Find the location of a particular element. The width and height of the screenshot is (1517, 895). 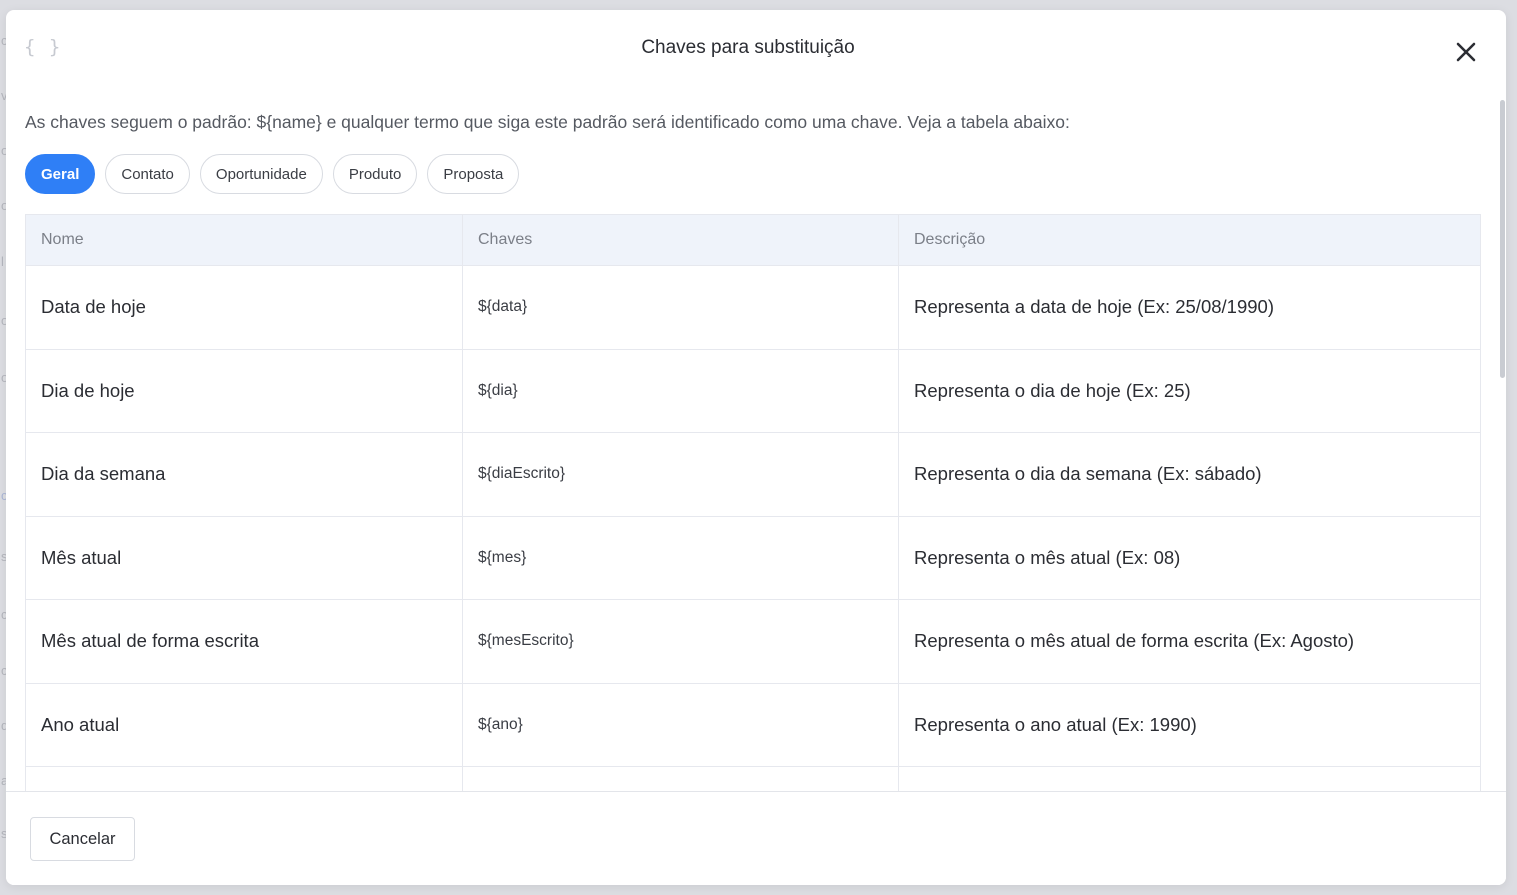

cancel-button: Cancelar is located at coordinates (82, 839).